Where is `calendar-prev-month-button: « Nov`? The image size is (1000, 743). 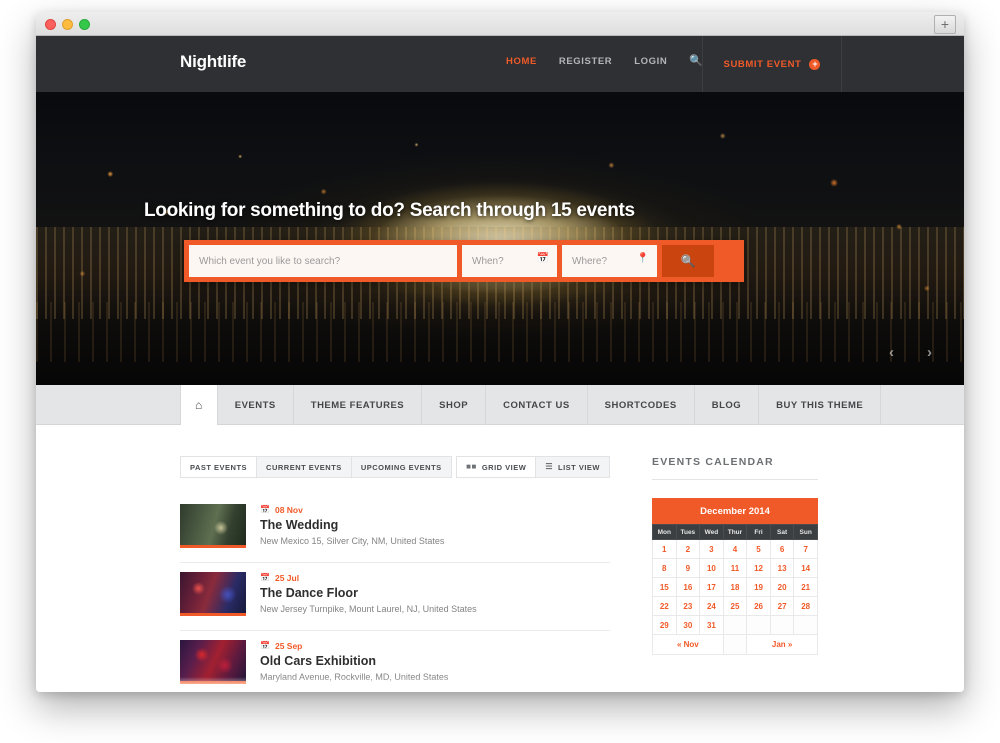
calendar-prev-month-button: « Nov is located at coordinates (688, 644).